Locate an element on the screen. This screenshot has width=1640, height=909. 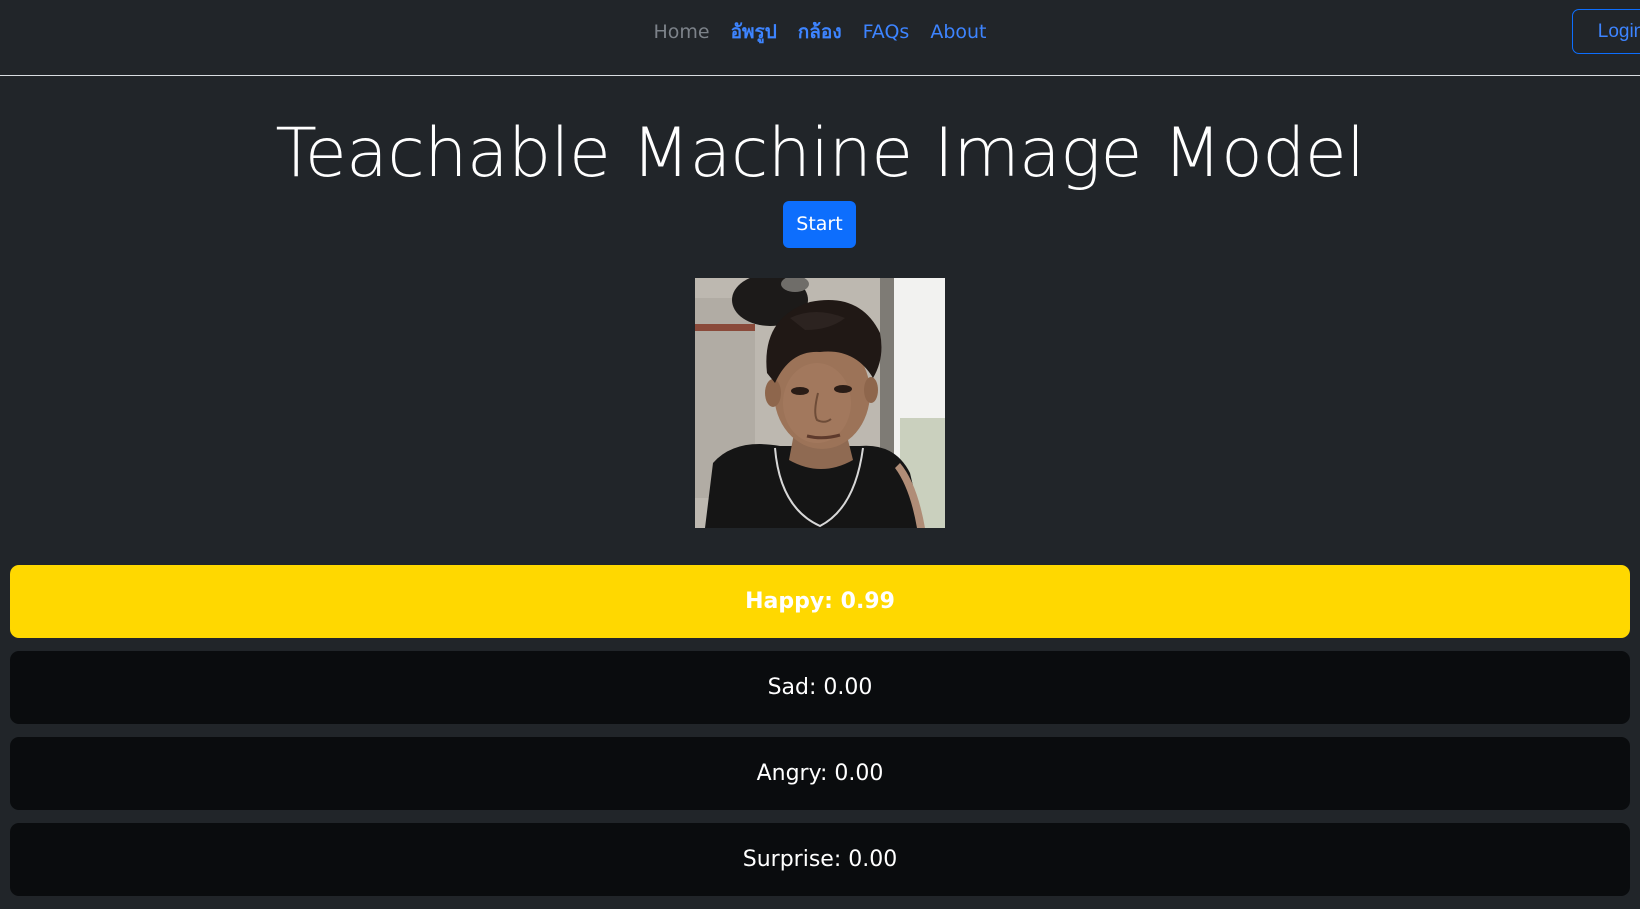
page-title: Teachable Machine Image Model is located at coordinates (820, 153).